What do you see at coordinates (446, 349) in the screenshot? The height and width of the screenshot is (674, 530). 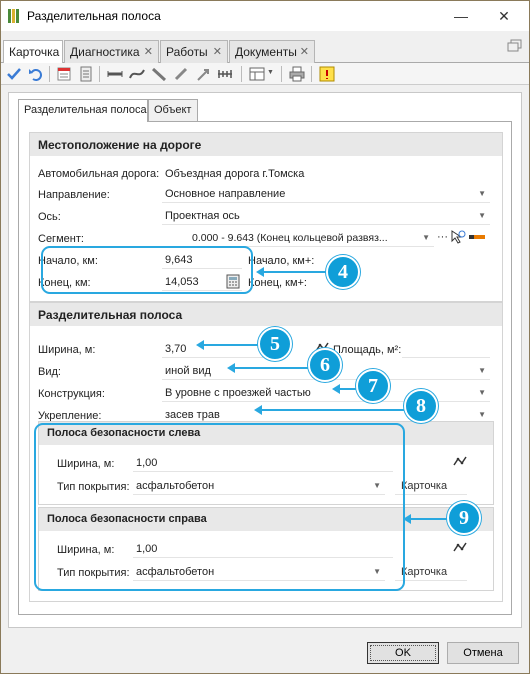 I see `area-input` at bounding box center [446, 349].